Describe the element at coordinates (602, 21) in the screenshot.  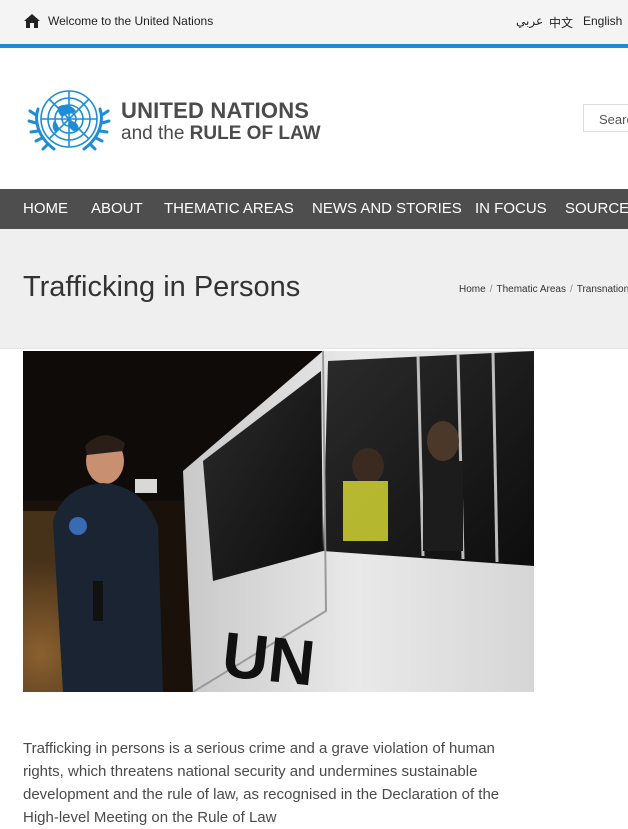
I see `language-english: English` at that location.